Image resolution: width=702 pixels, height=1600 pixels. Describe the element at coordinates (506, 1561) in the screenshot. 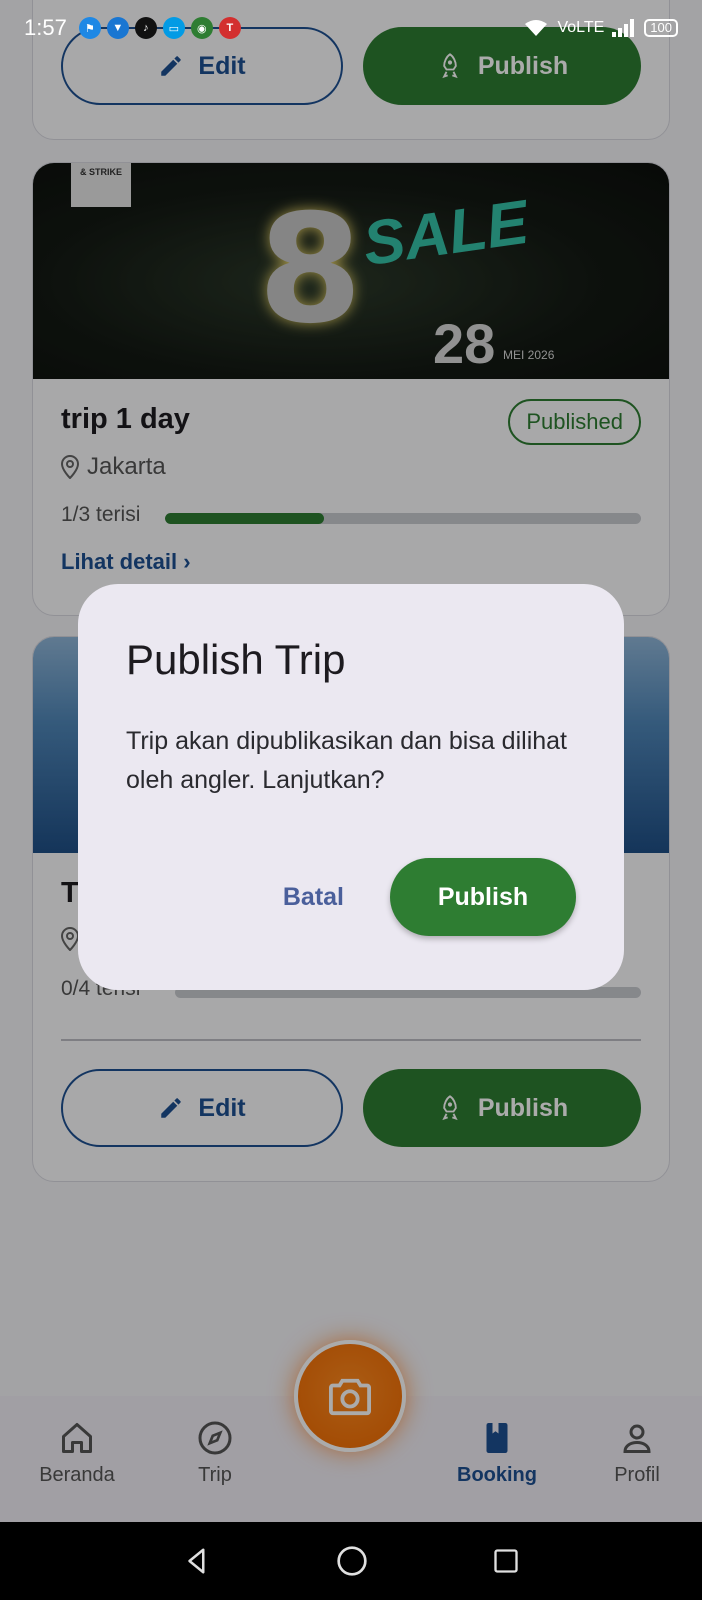

I see `recents-icon` at that location.